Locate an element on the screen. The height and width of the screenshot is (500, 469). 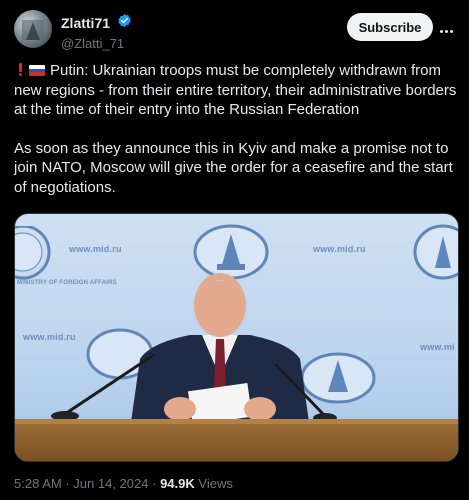
post-meta: 5:28 AM · Jun 14, 2024 · 94.9K Views is located at coordinates (123, 483).